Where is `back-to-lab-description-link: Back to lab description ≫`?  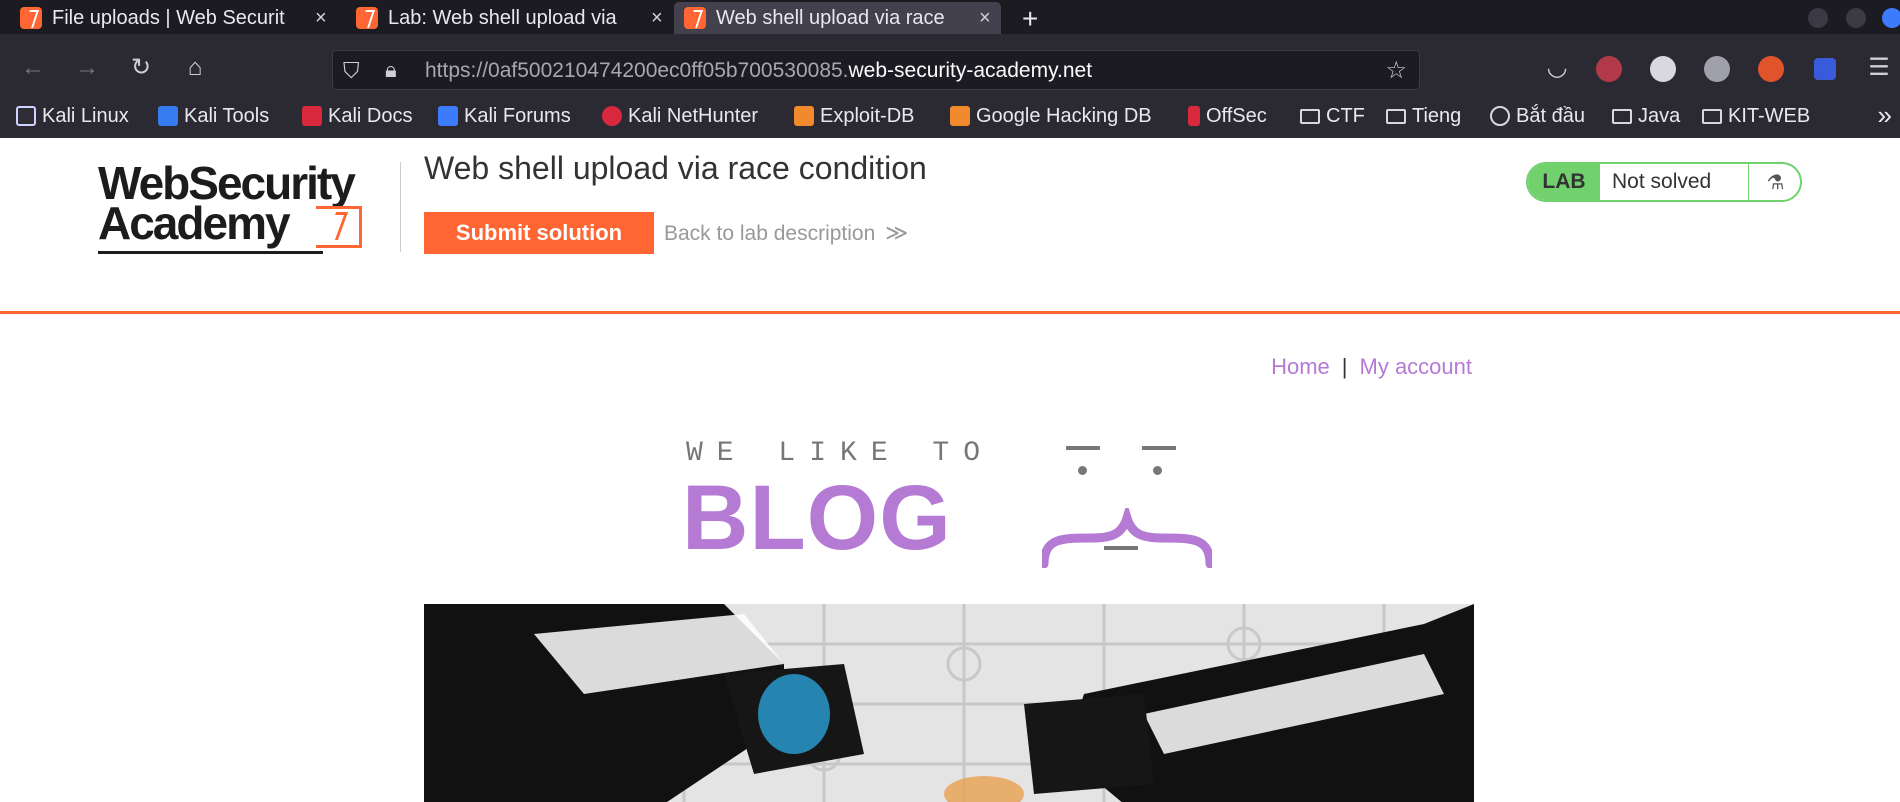
back-to-lab-description-link: Back to lab description ≫ is located at coordinates (786, 233).